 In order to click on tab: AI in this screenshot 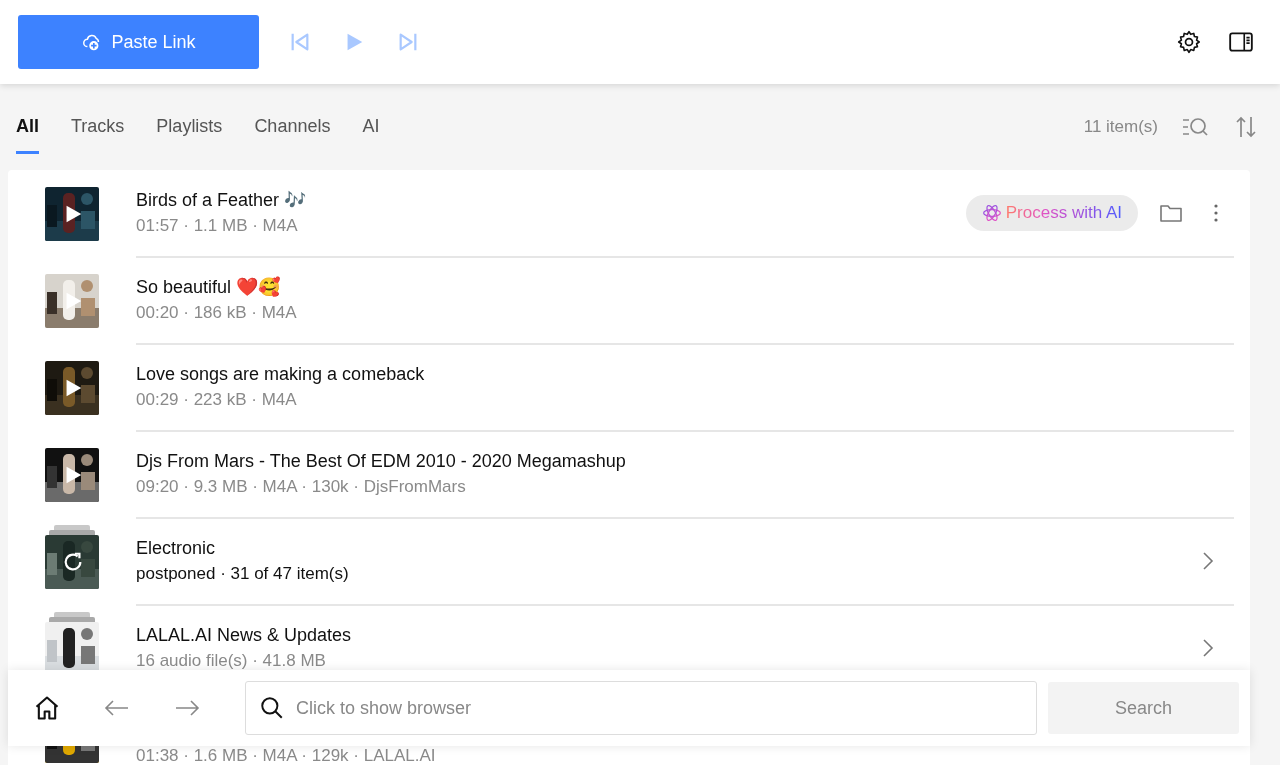, I will do `click(371, 129)`.